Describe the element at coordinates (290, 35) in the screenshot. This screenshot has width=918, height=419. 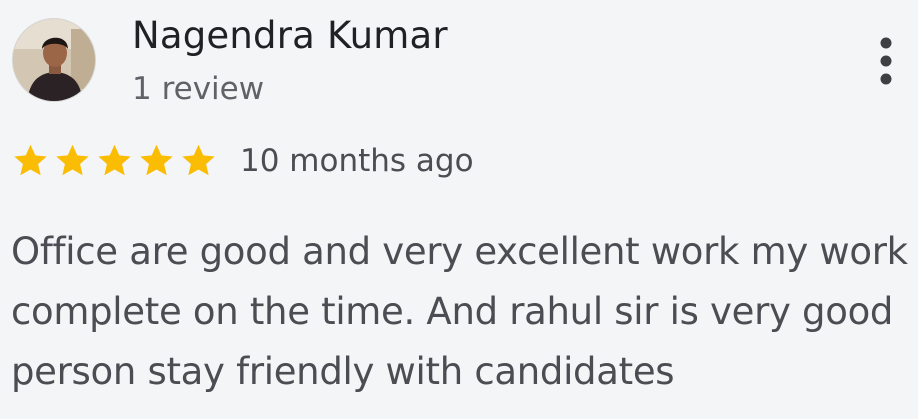
I see `reviewer-name: Nagendra Kumar` at that location.